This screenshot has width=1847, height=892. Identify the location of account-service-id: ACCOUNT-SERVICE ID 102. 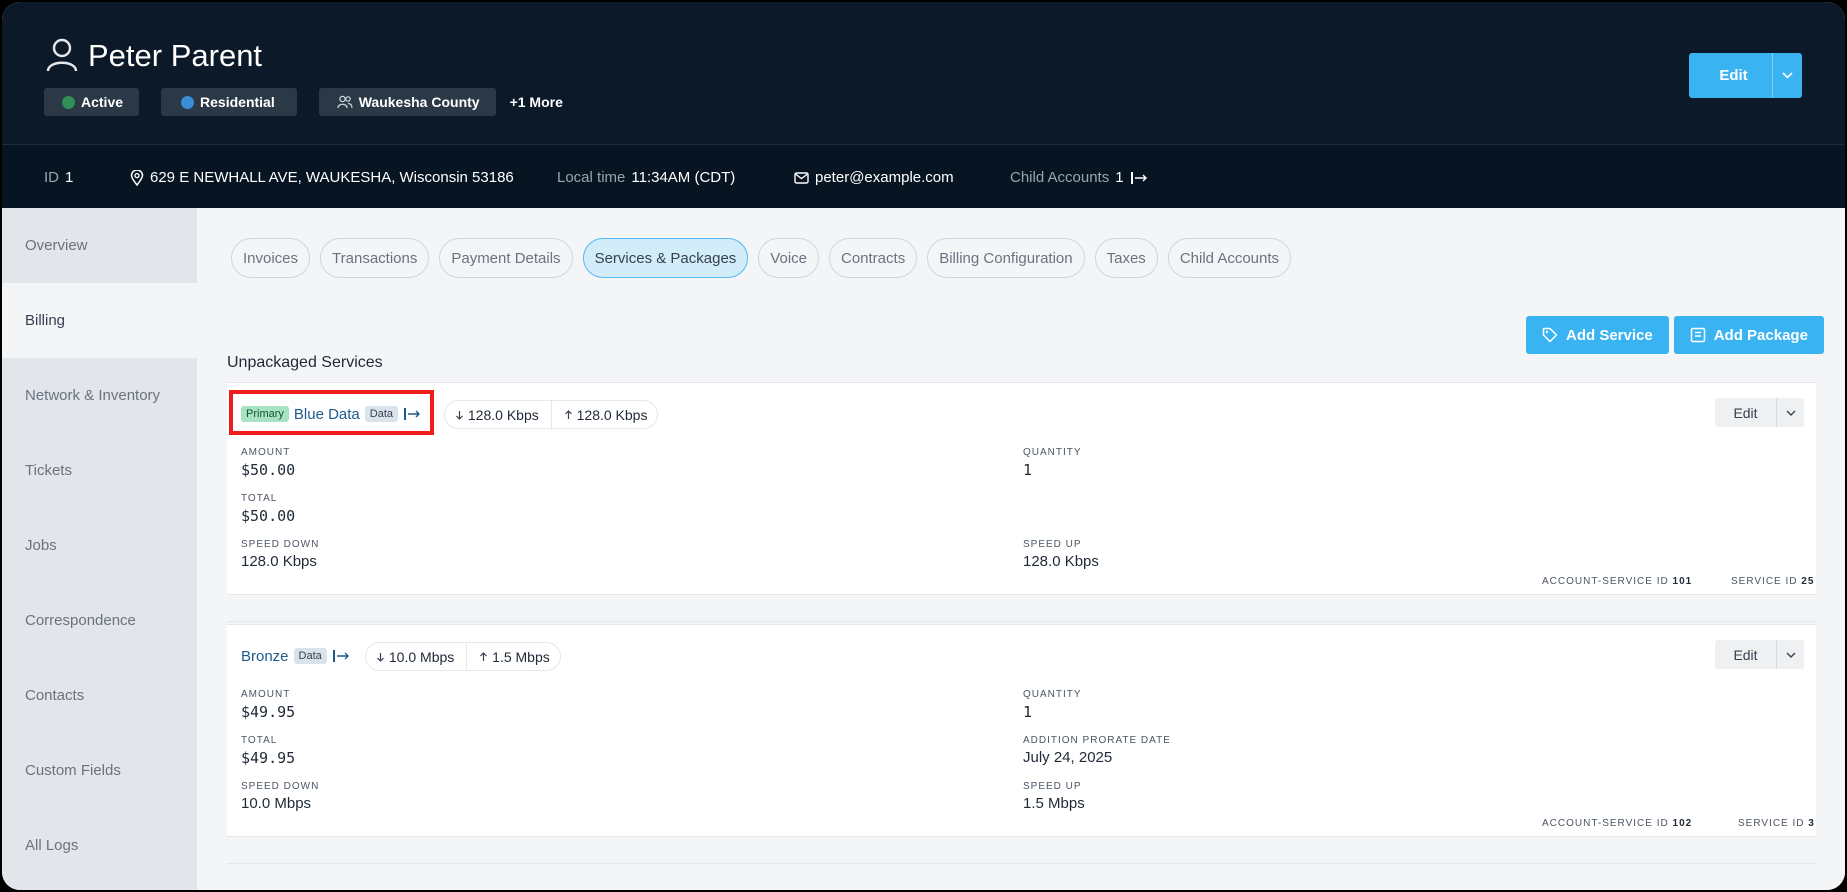
(1617, 823).